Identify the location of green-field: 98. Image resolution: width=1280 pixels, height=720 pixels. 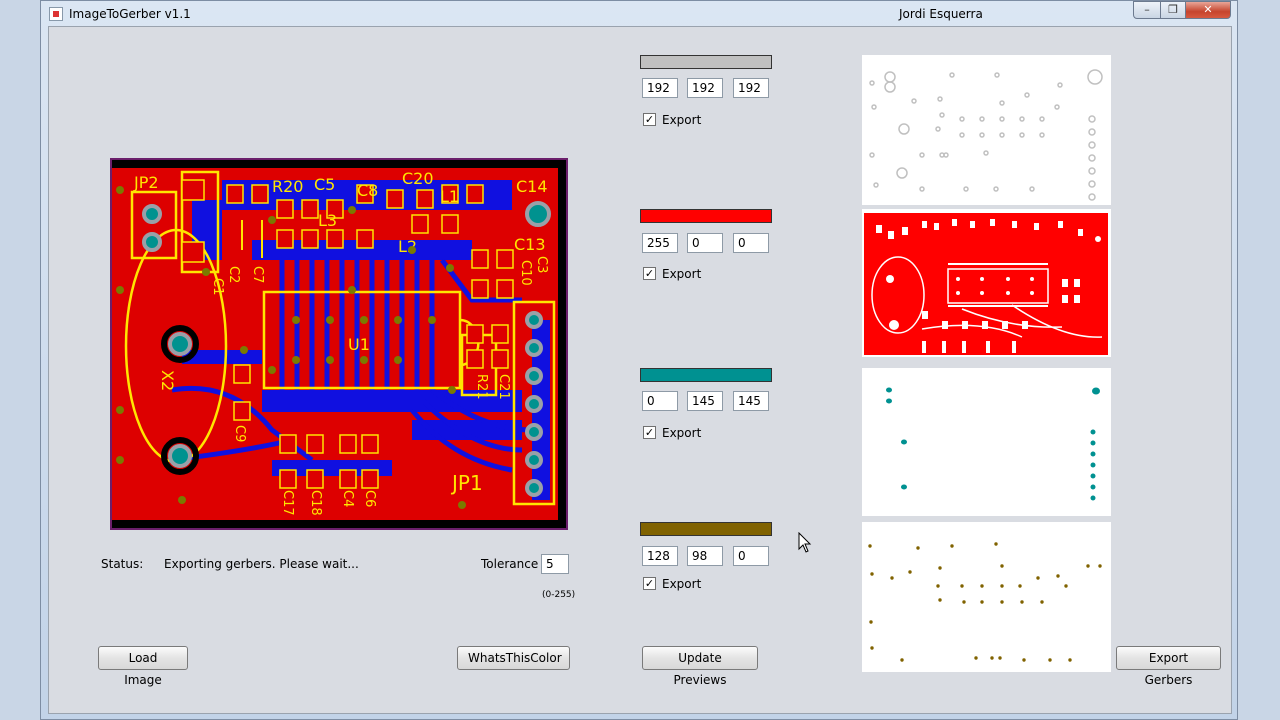
(705, 556).